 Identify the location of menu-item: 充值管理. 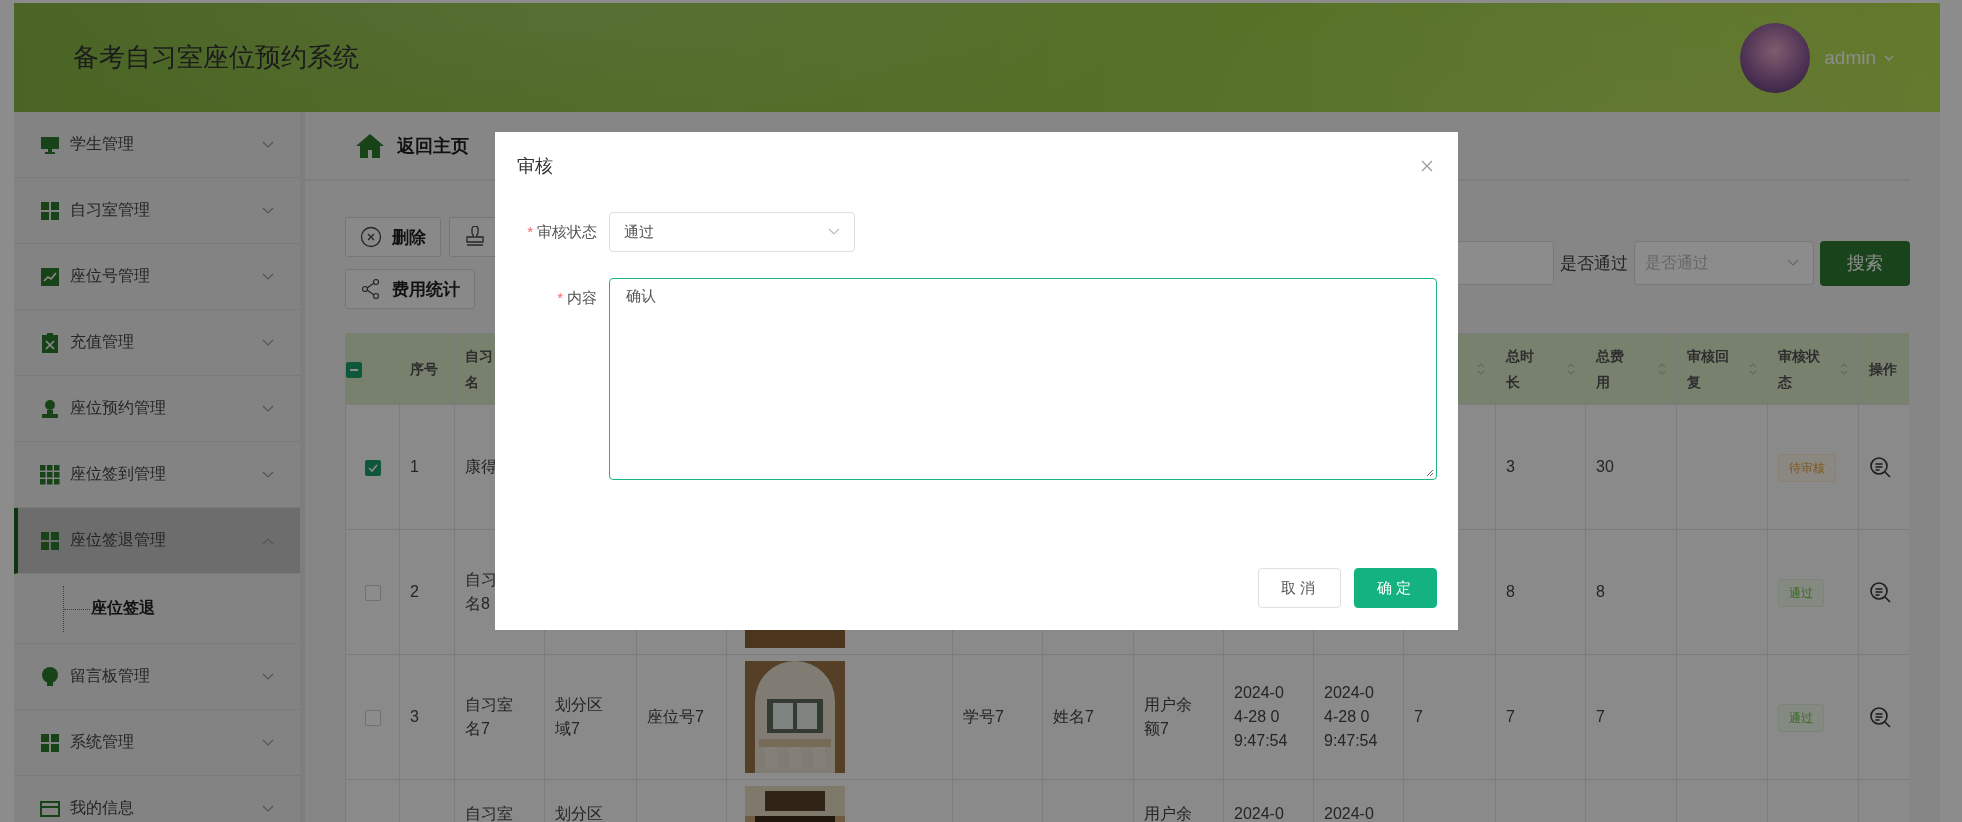
(157, 343).